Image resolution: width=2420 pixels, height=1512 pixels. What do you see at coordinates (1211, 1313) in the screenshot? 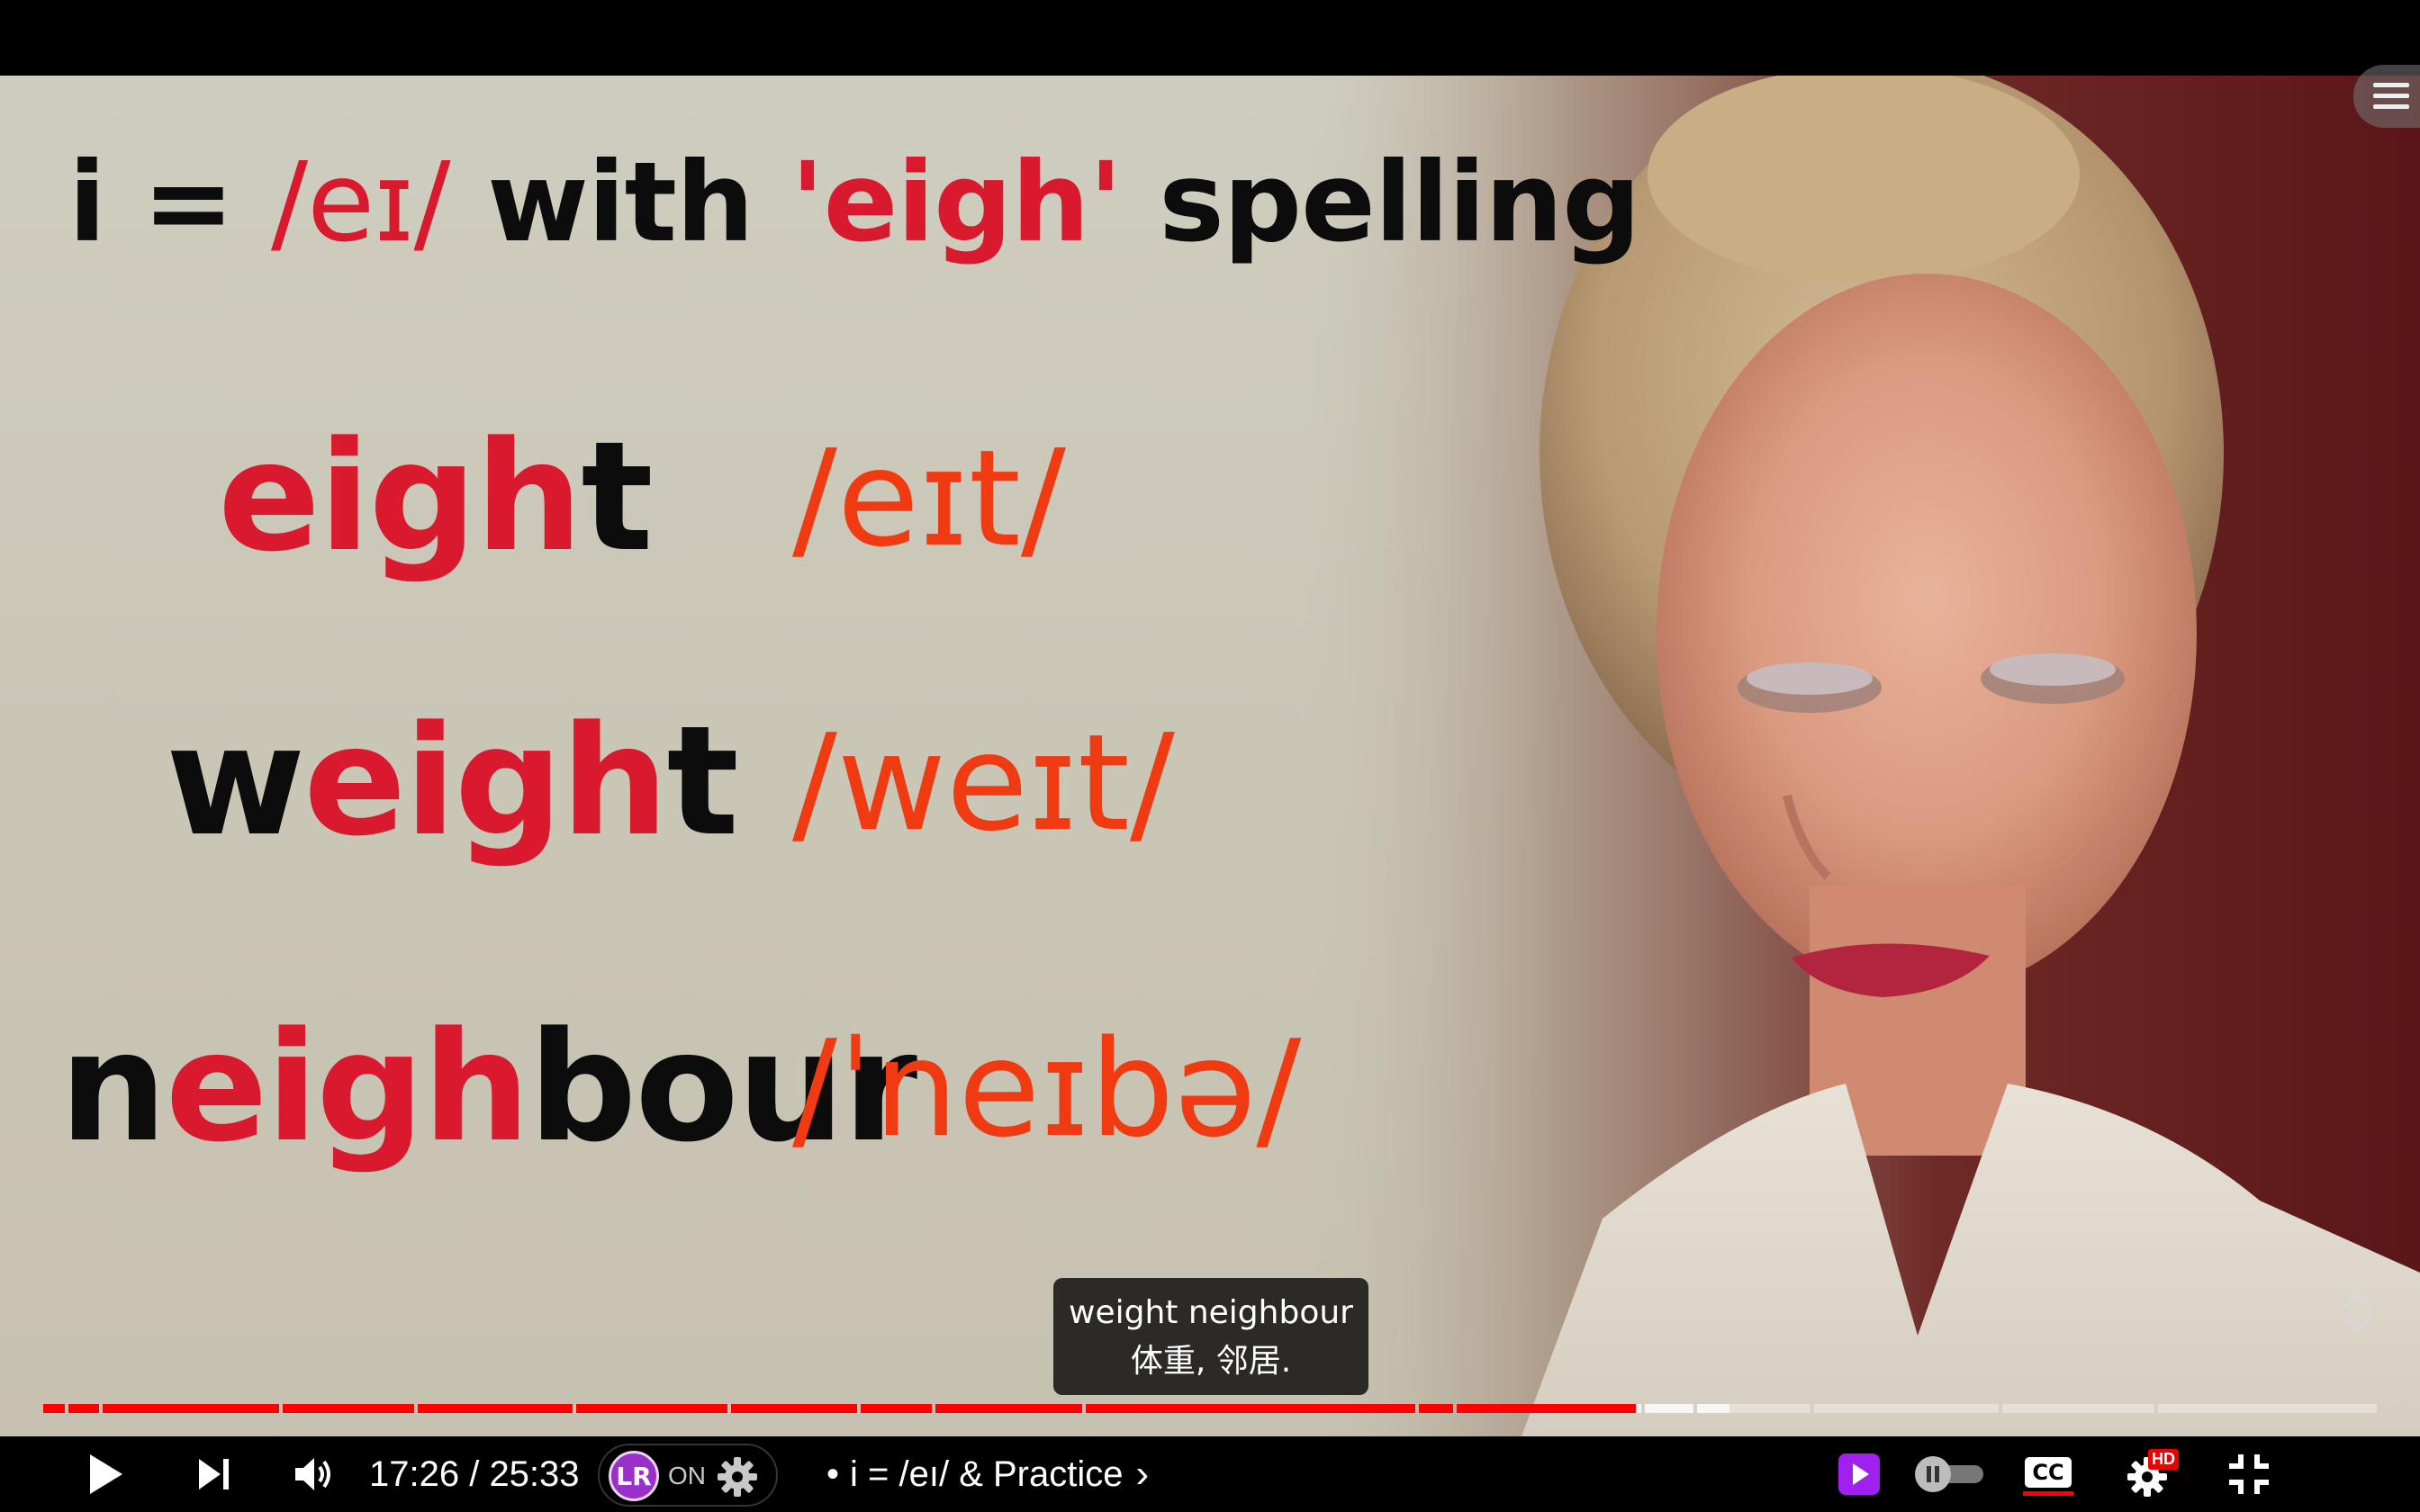
I see `caption-line-english: weight neighbour` at bounding box center [1211, 1313].